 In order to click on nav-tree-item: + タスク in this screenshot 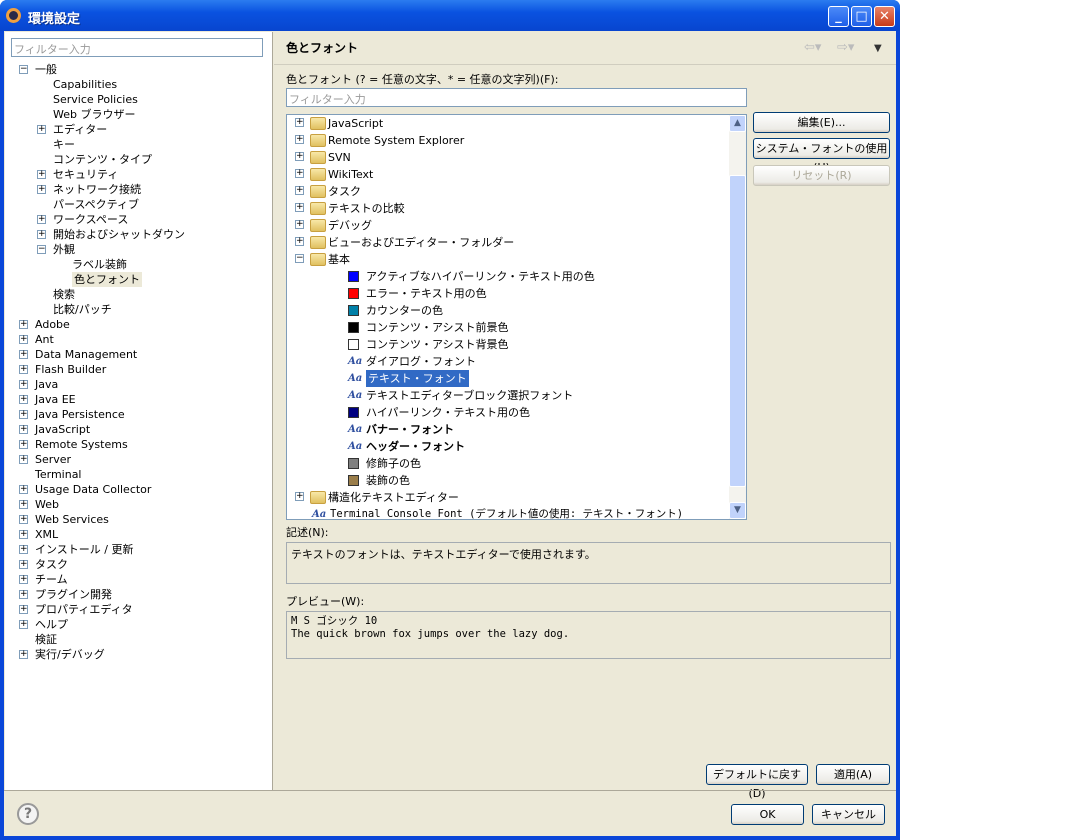, I will do `click(138, 564)`.